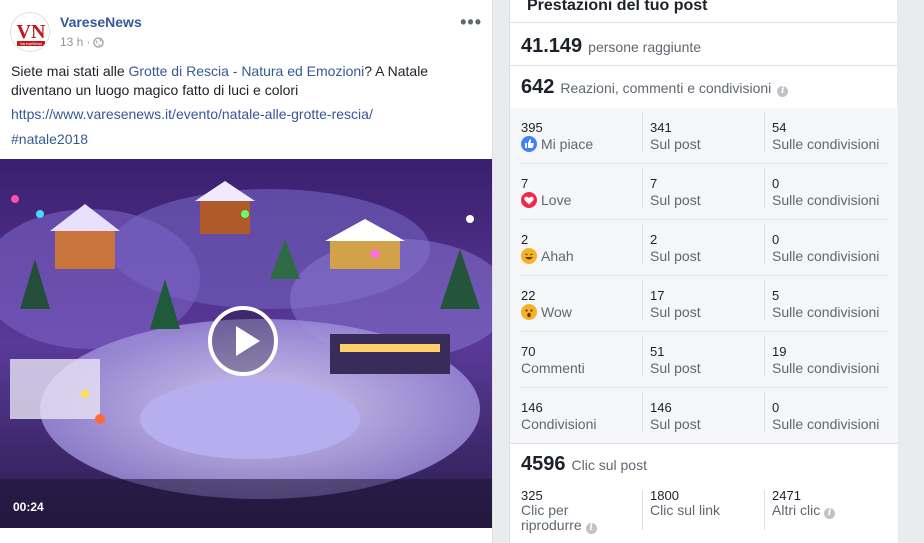 The width and height of the screenshot is (924, 543). I want to click on on-shares-cell: 19 Sulle condivisioni, so click(825, 360).